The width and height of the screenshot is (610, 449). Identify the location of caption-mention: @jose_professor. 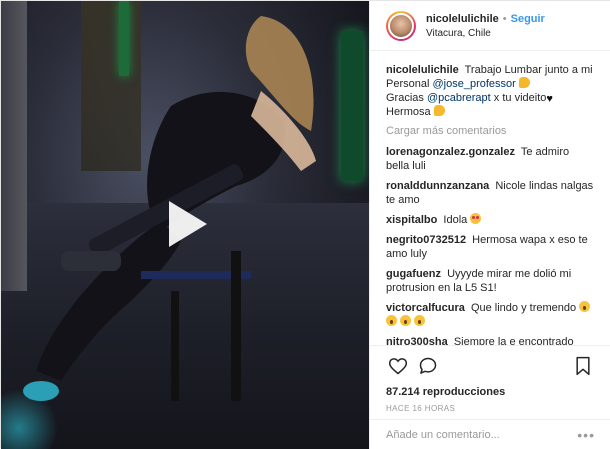
(473, 84).